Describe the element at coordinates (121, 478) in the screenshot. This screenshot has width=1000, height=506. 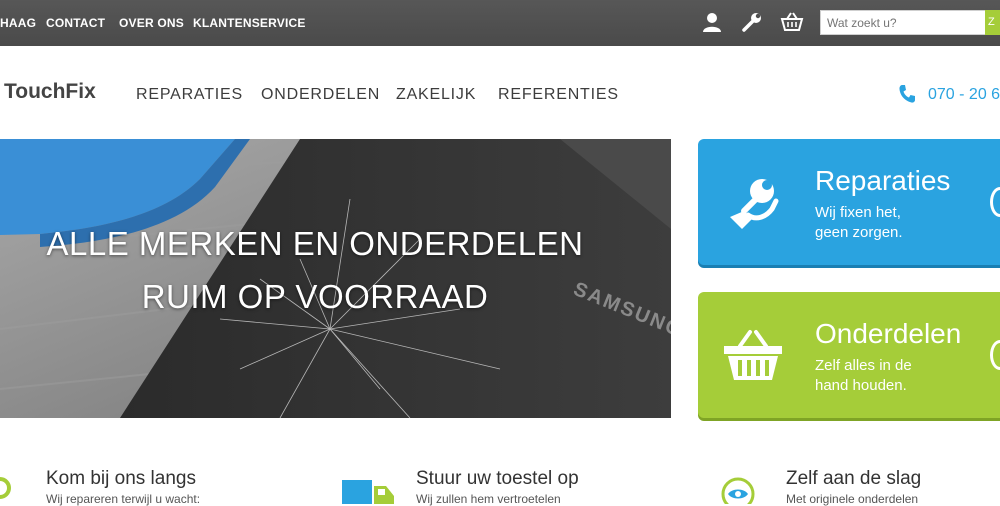
I see `feature-title-visit: Kom bij ons langs` at that location.